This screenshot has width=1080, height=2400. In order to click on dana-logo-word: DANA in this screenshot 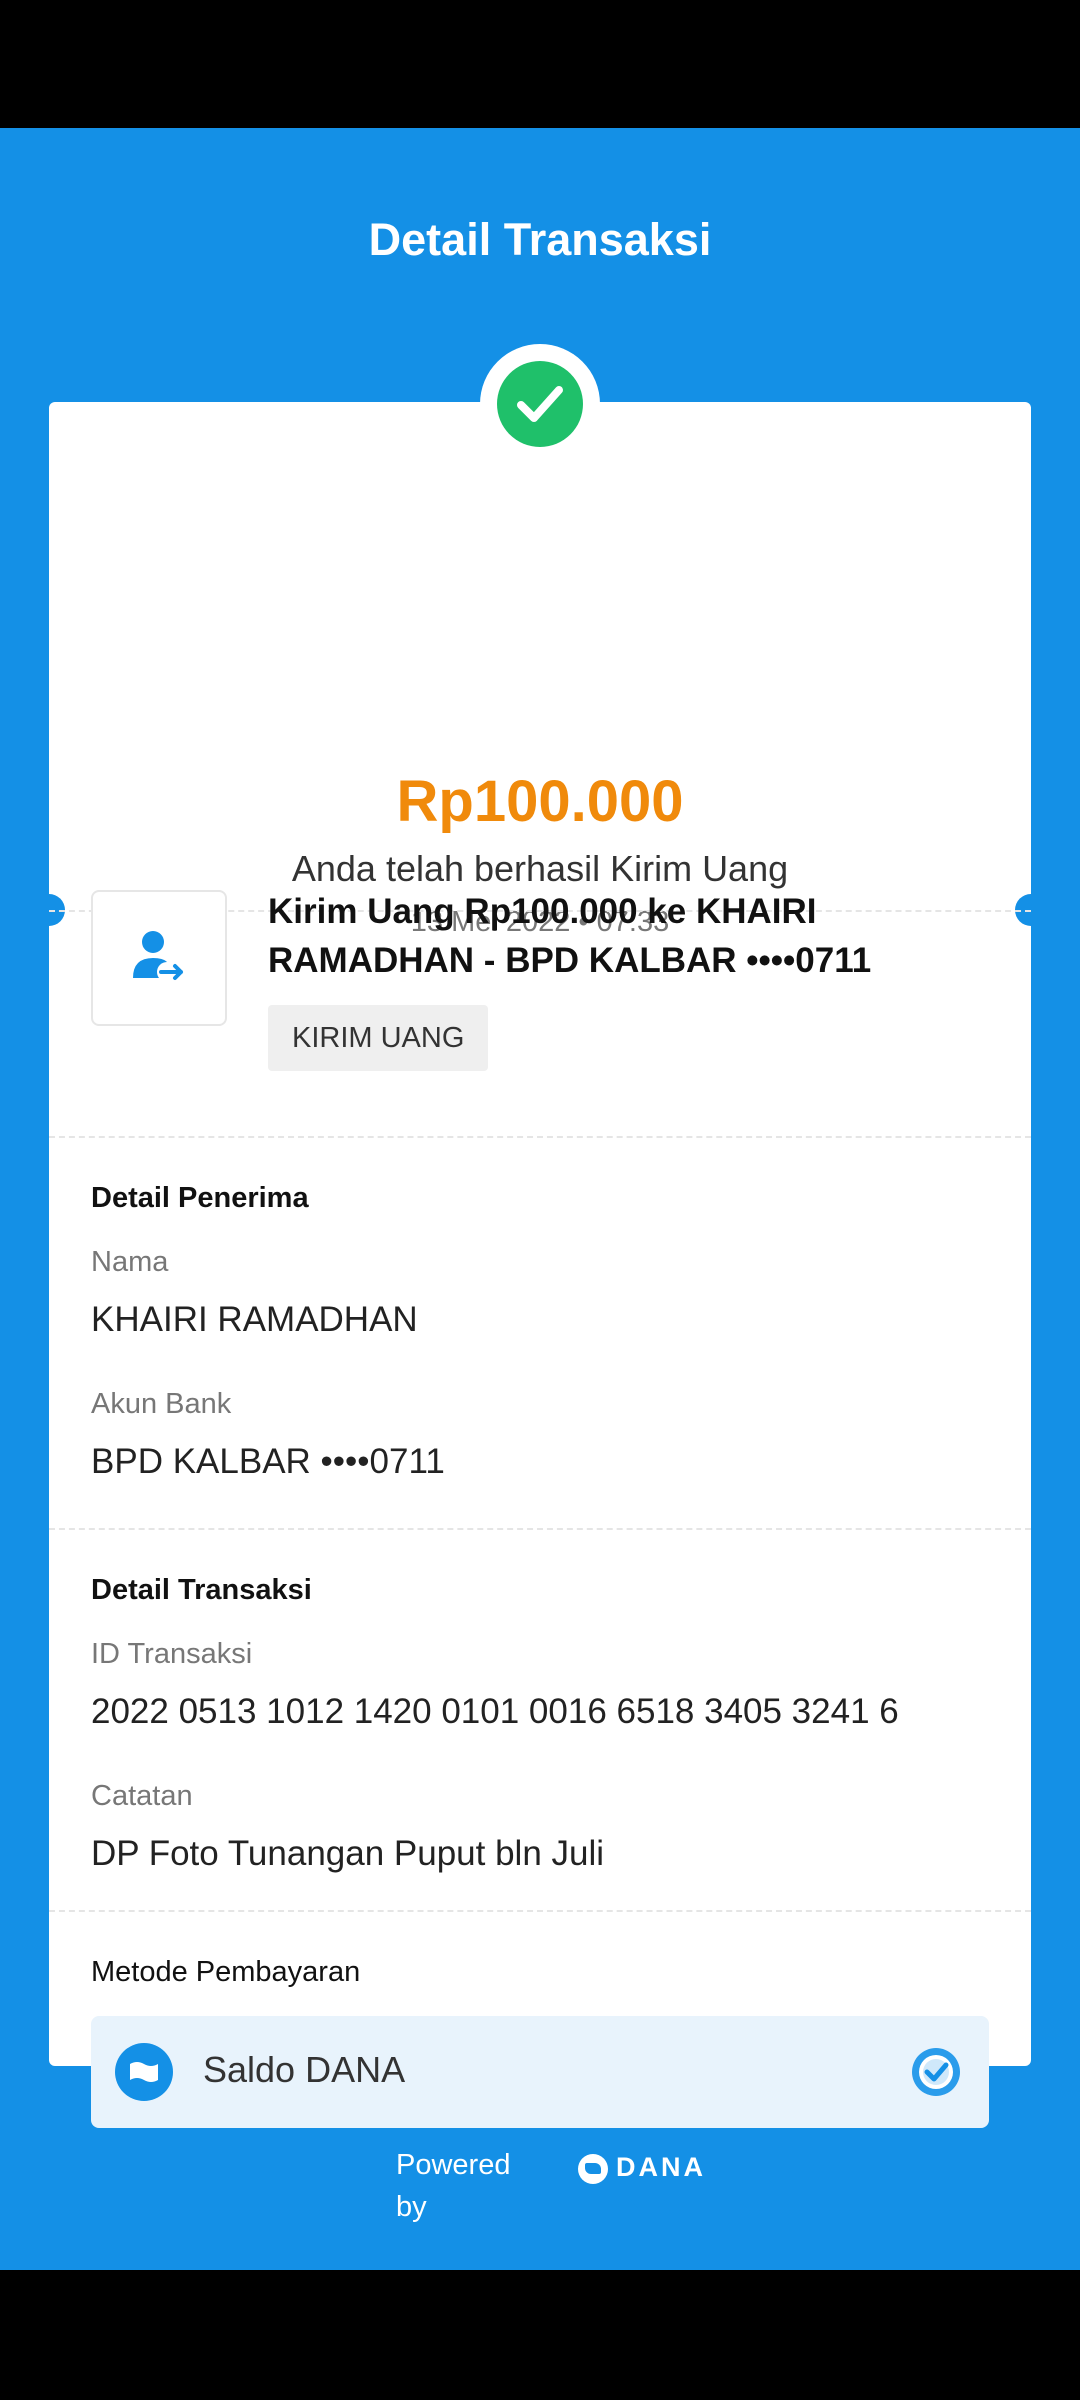, I will do `click(661, 2167)`.